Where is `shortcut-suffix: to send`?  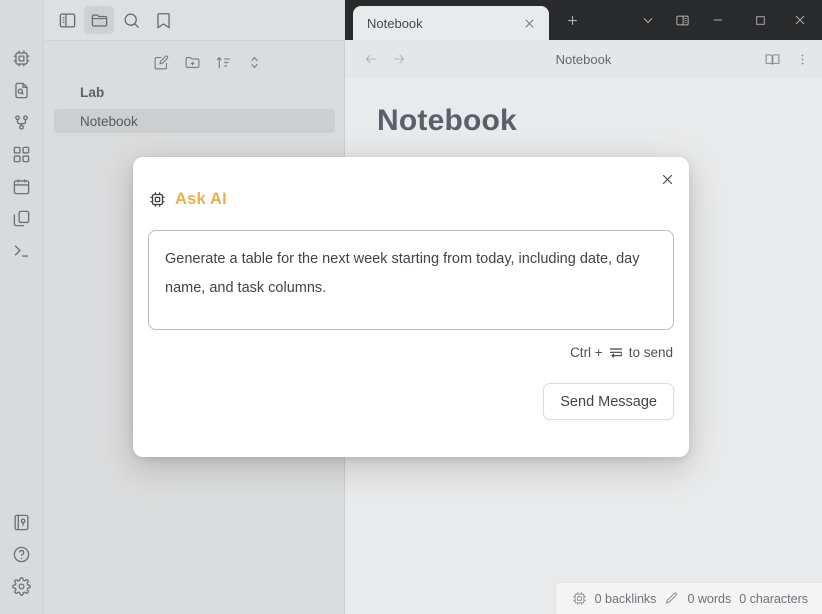
shortcut-suffix: to send is located at coordinates (650, 352).